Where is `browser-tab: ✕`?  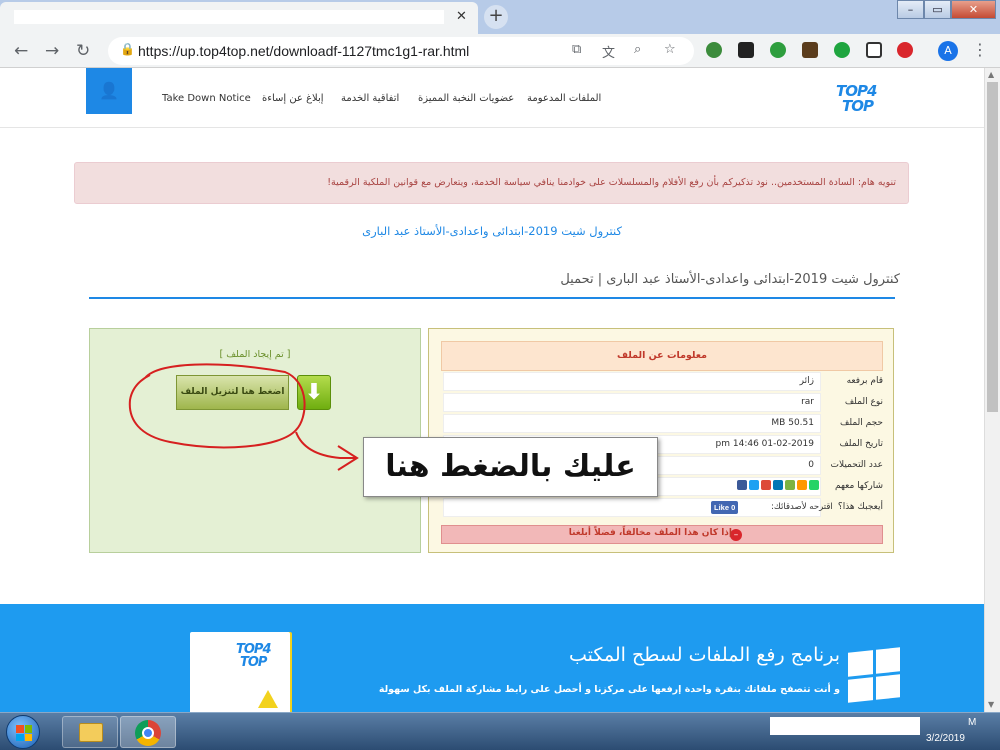
browser-tab: ✕ is located at coordinates (239, 18).